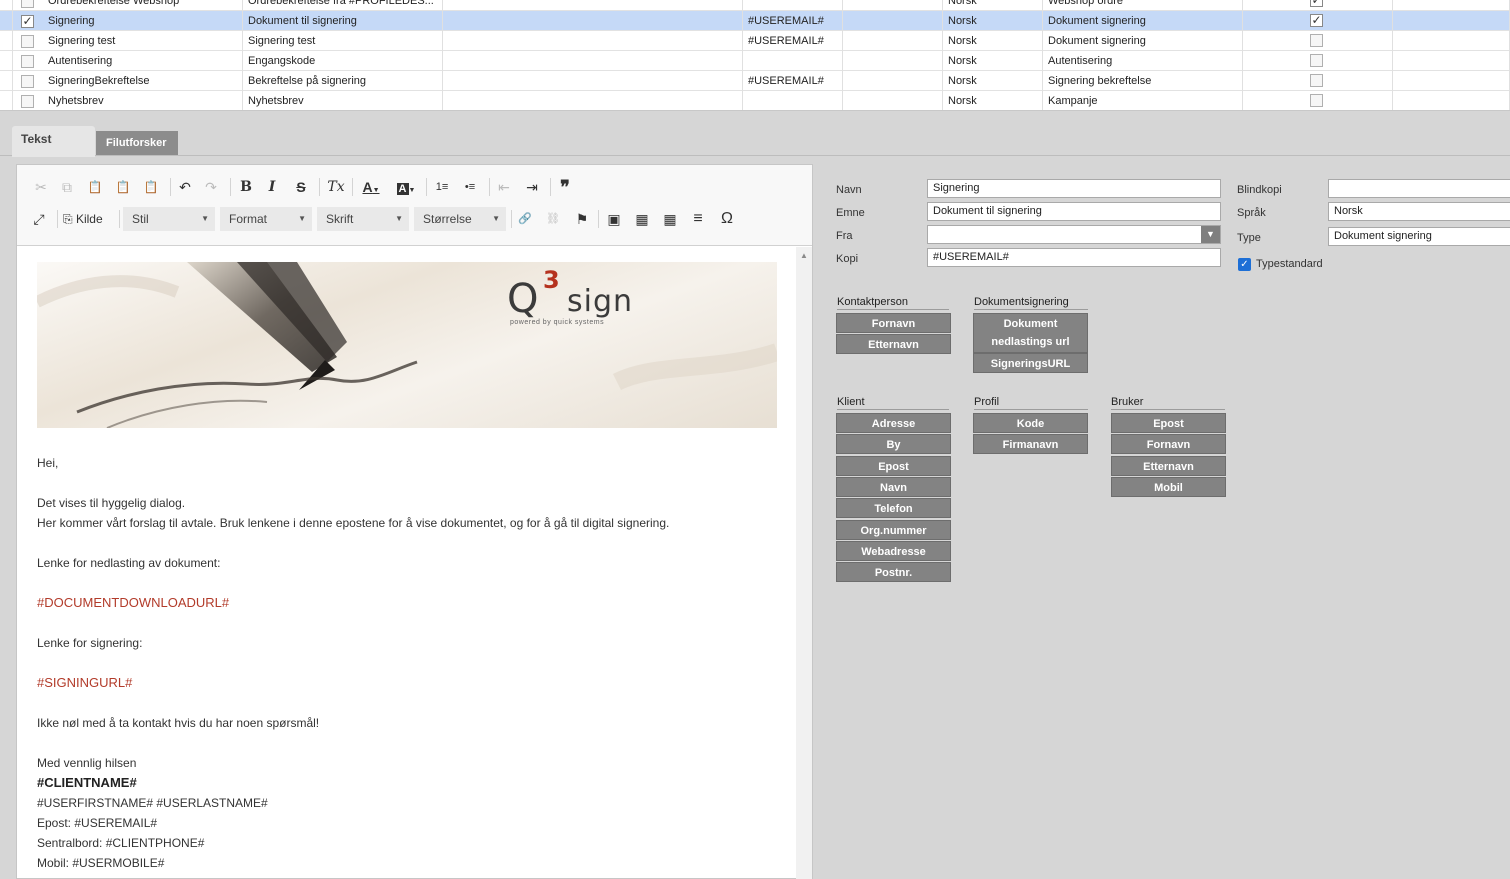 This screenshot has width=1510, height=879. Describe the element at coordinates (301, 187) in the screenshot. I see `strikethrough-icon: S` at that location.